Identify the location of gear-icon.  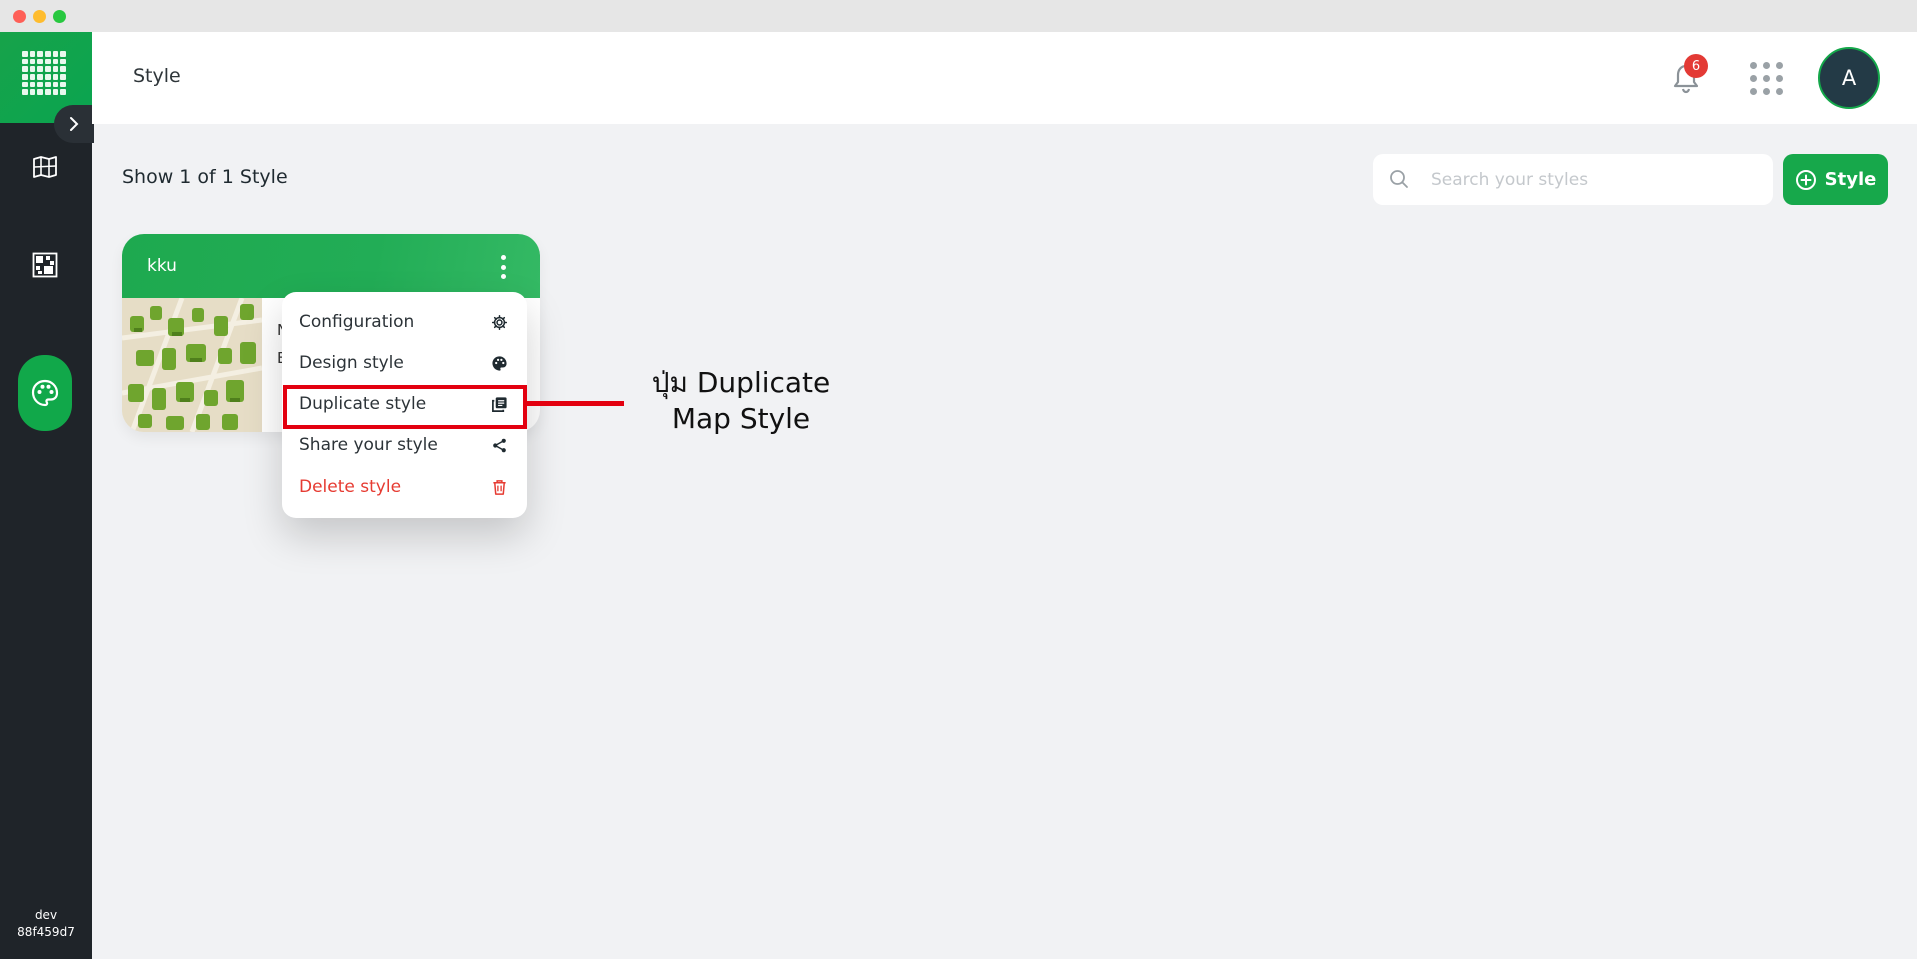
(499, 322).